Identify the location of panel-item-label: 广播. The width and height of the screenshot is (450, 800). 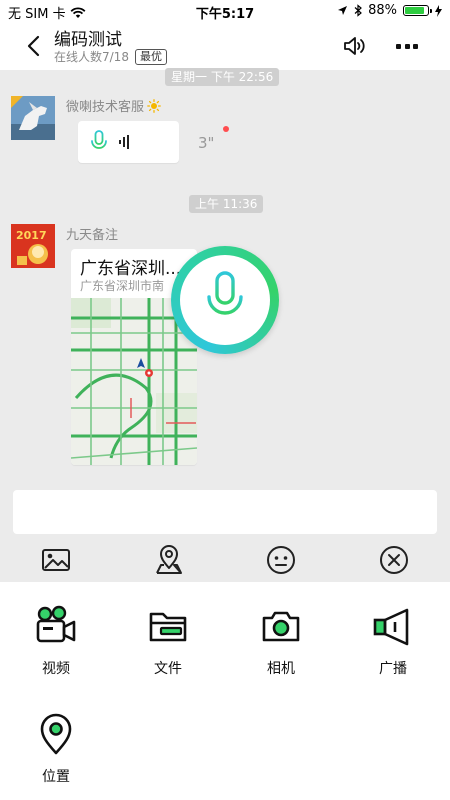
(393, 669).